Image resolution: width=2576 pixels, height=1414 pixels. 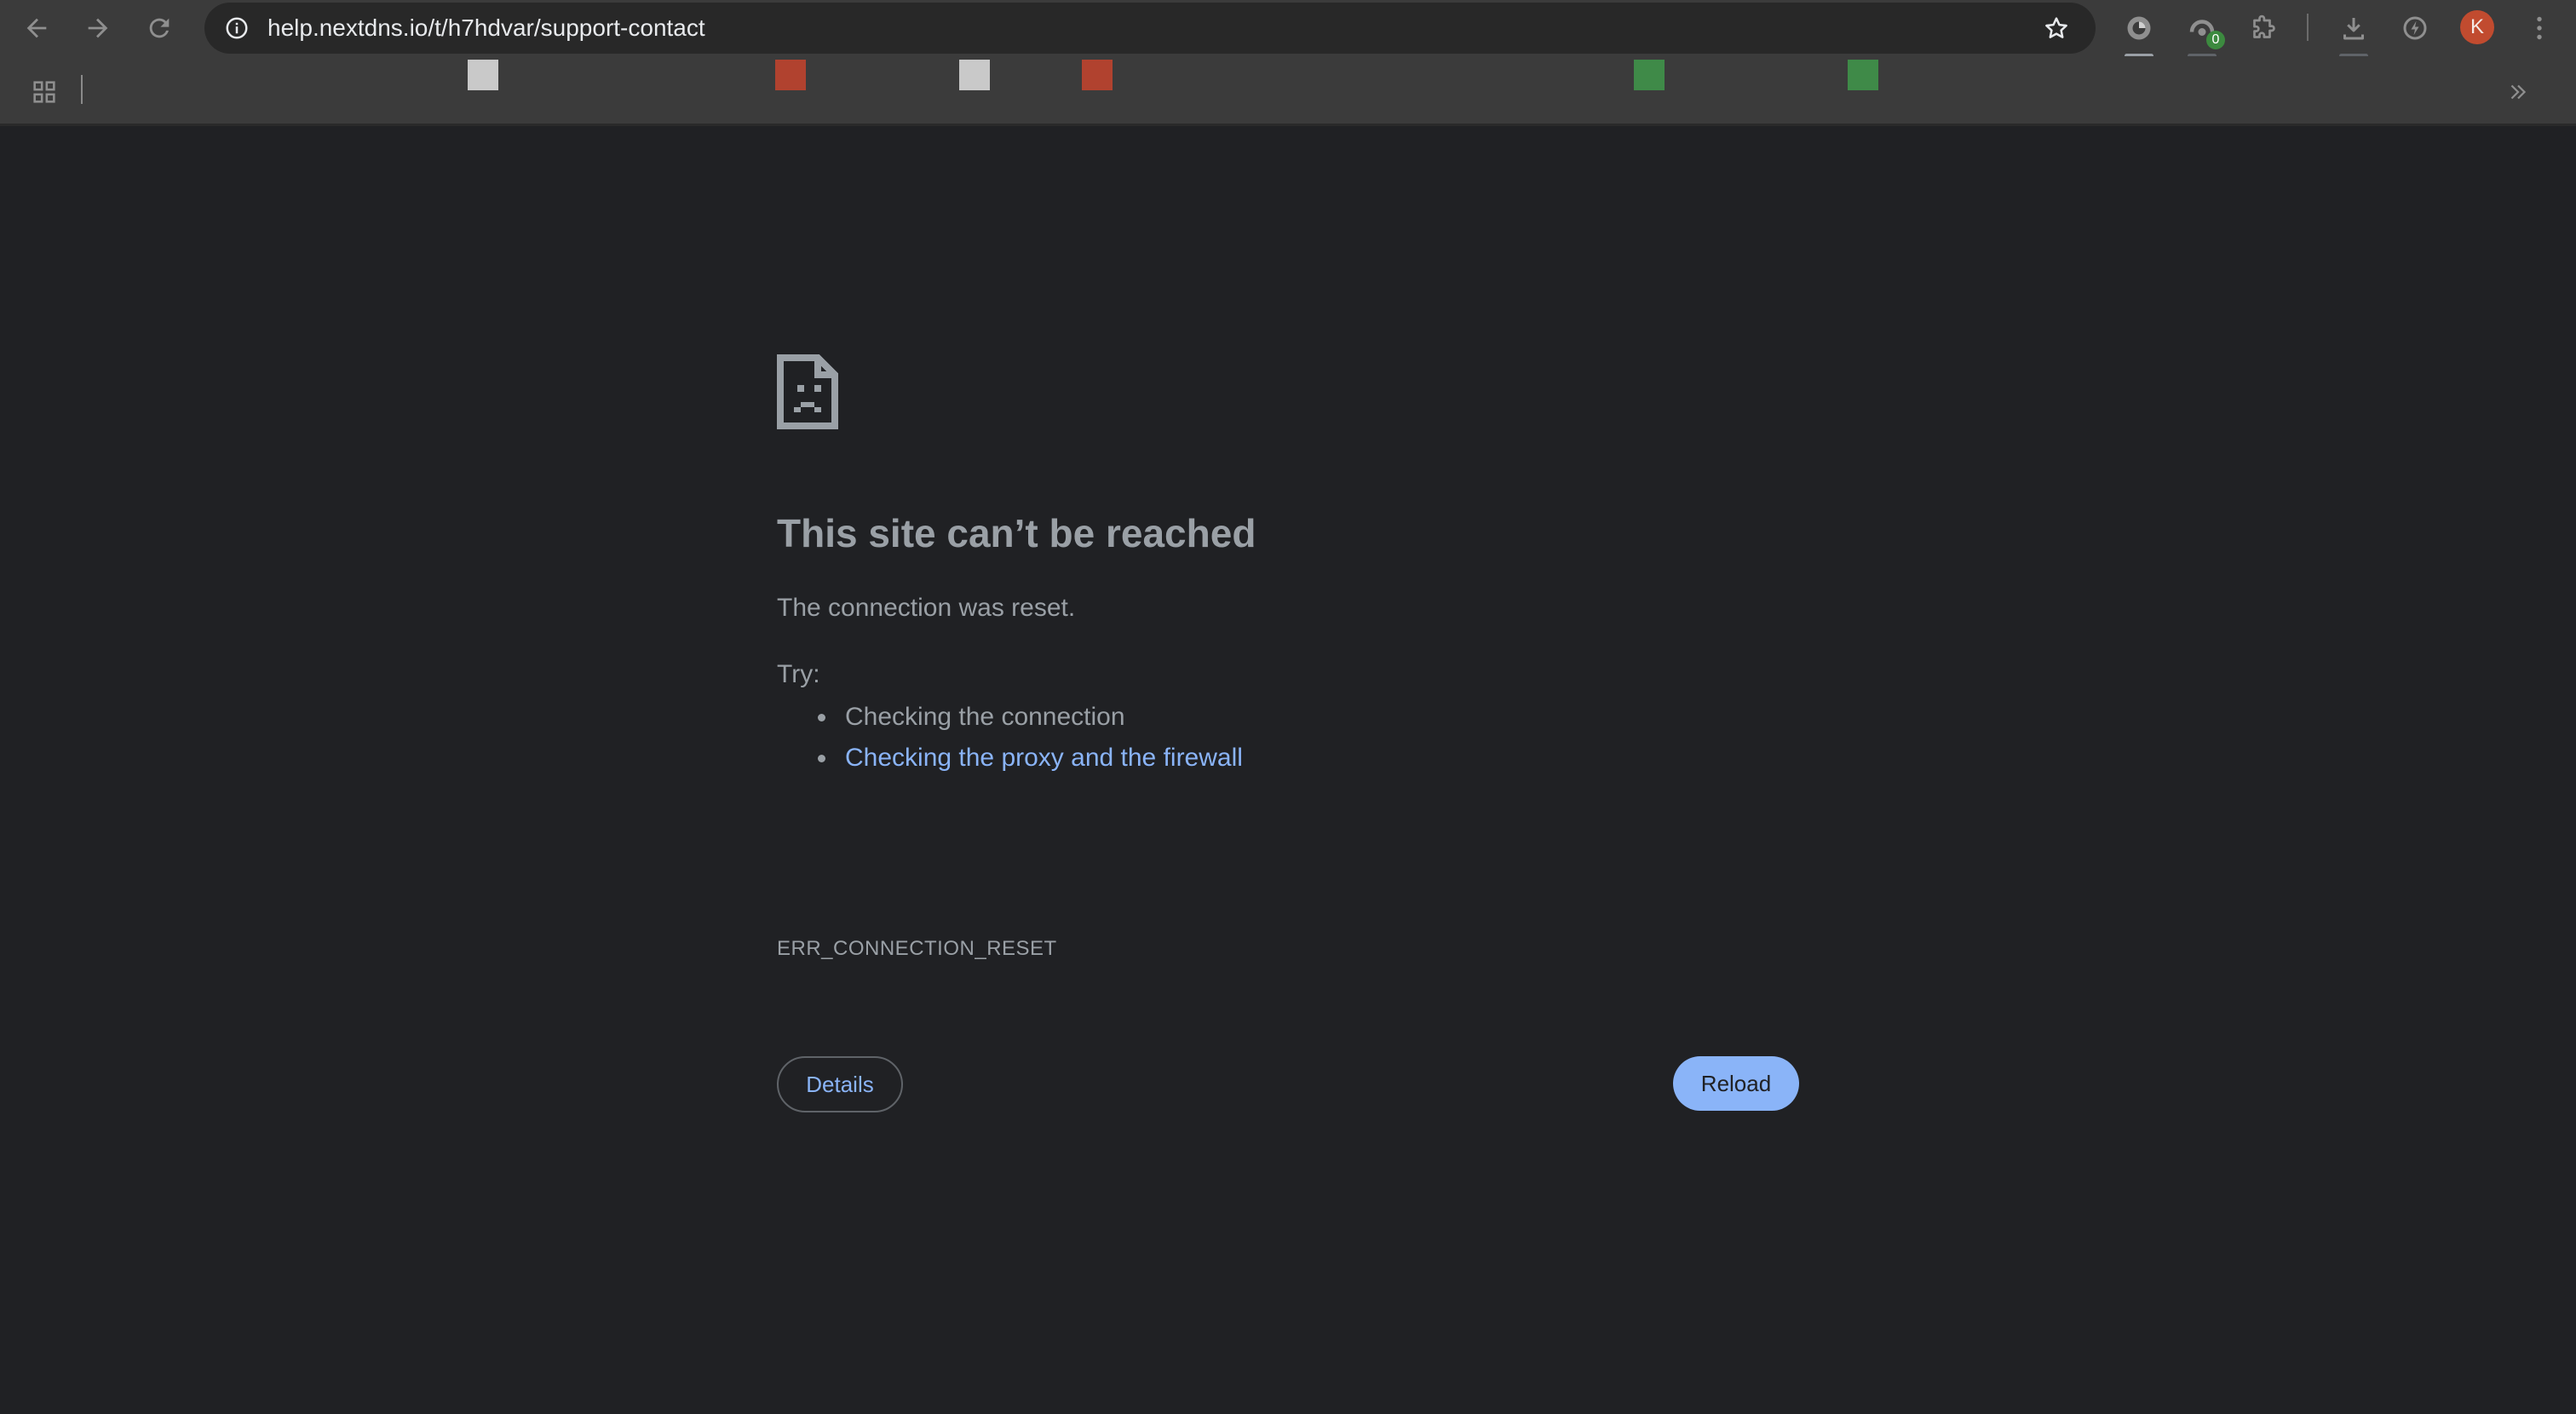 I want to click on details-button: Details, so click(x=840, y=1084).